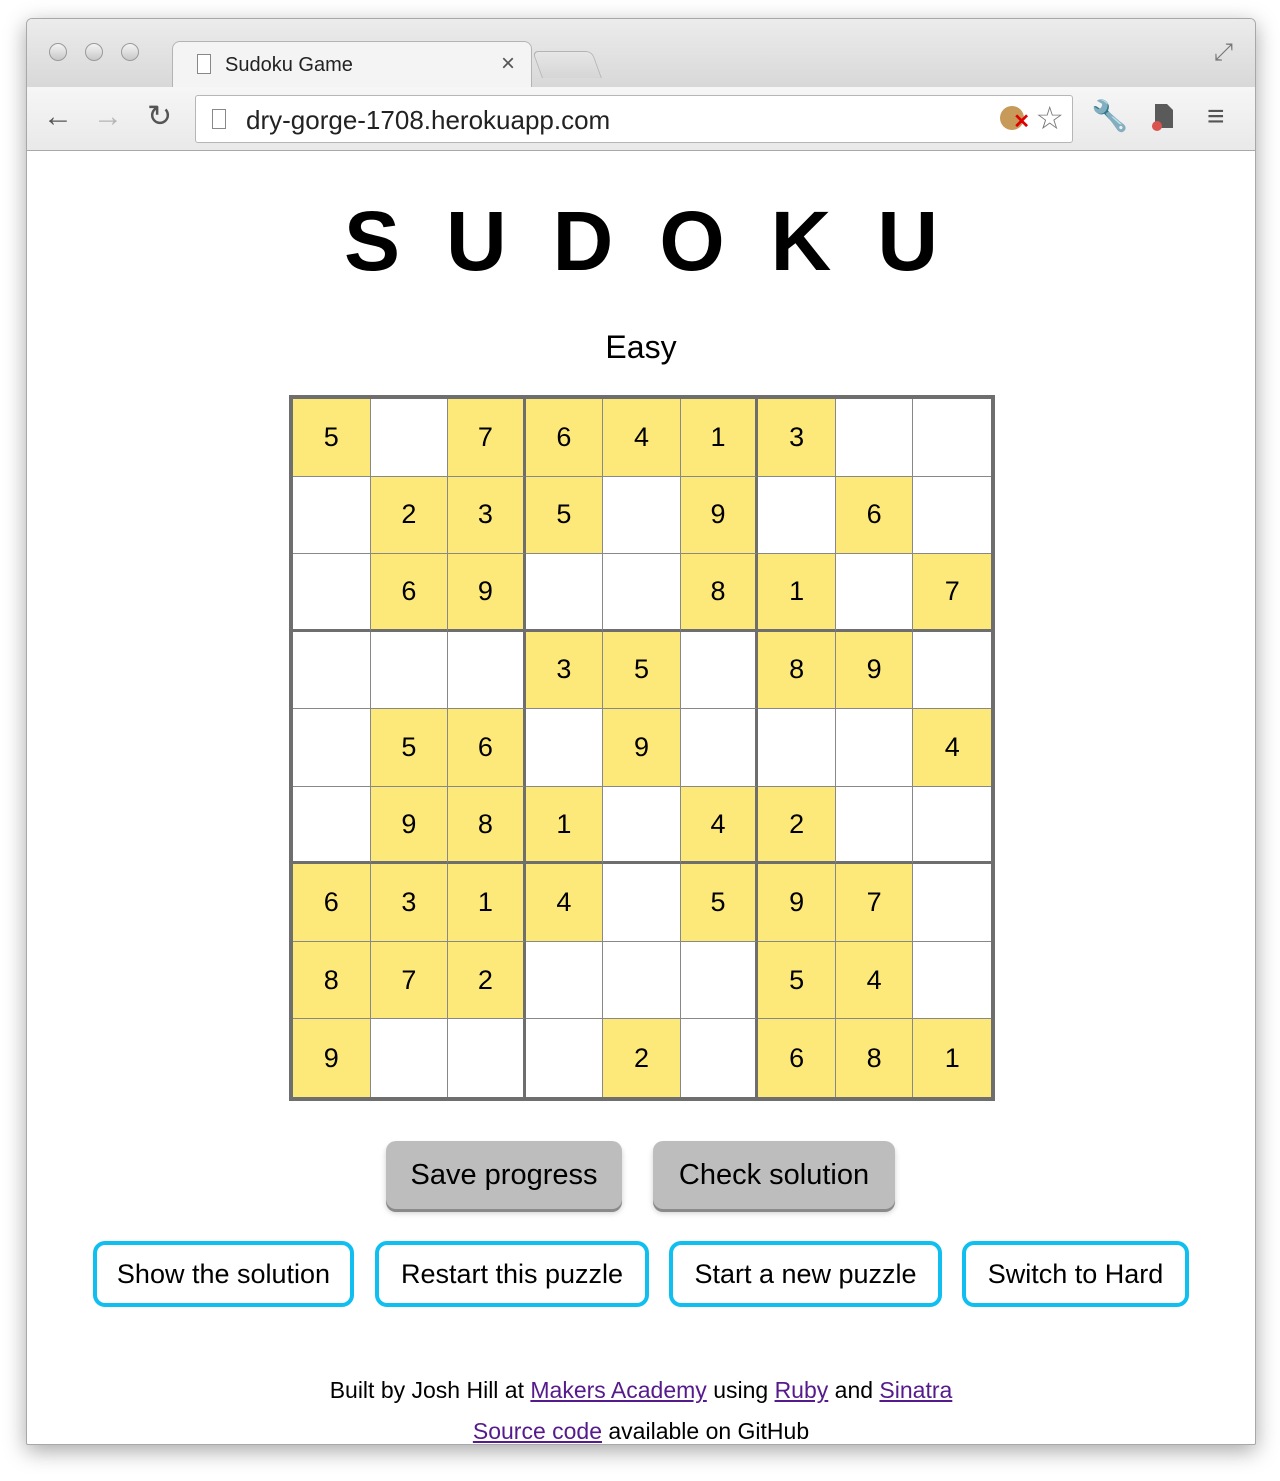 Image resolution: width=1280 pixels, height=1481 pixels. What do you see at coordinates (487, 670) in the screenshot?
I see `sudoku-cell-r4c3` at bounding box center [487, 670].